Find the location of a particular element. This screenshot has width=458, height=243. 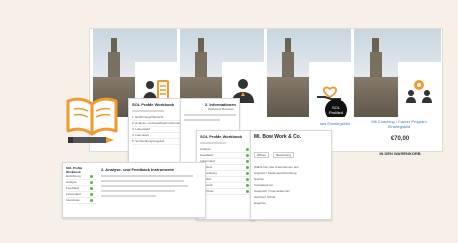

screen1-title: SOL ProMe Workbook is located at coordinates (153, 104).